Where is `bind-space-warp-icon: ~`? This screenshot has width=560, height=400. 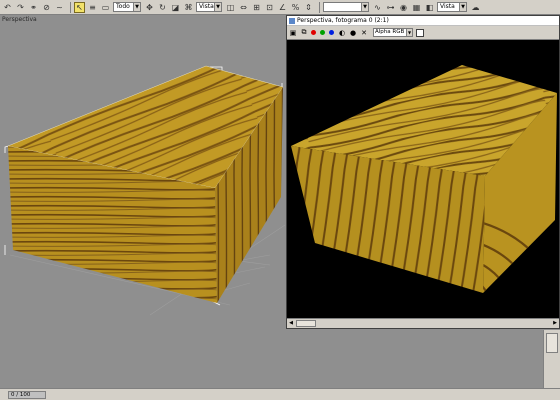
bind-space-warp-icon: ~ is located at coordinates (59, 7).